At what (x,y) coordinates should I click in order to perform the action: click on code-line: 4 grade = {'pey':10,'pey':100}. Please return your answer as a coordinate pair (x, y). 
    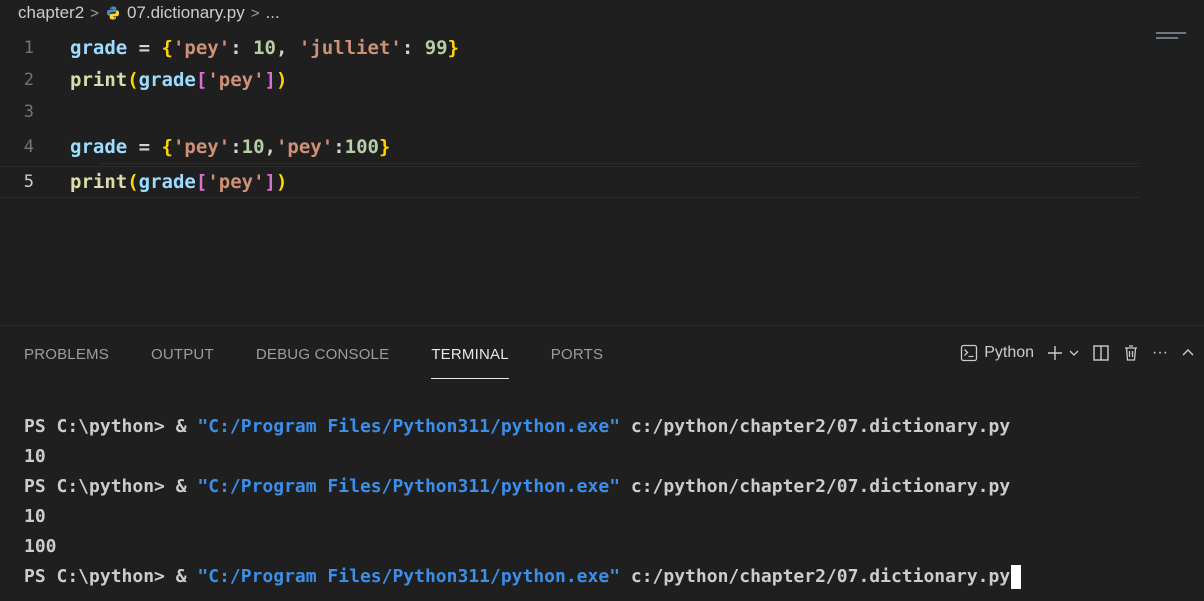
    Looking at the image, I should click on (570, 147).